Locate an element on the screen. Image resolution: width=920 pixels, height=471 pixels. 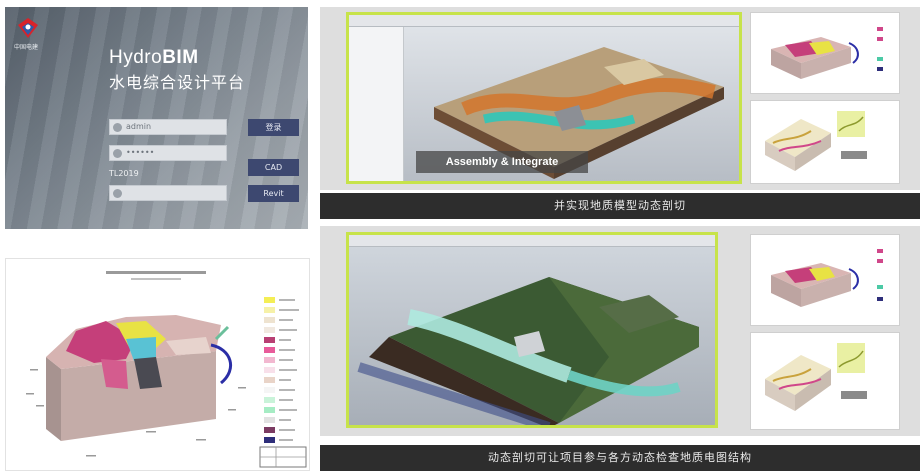
password-field: •••••• is located at coordinates (168, 153).